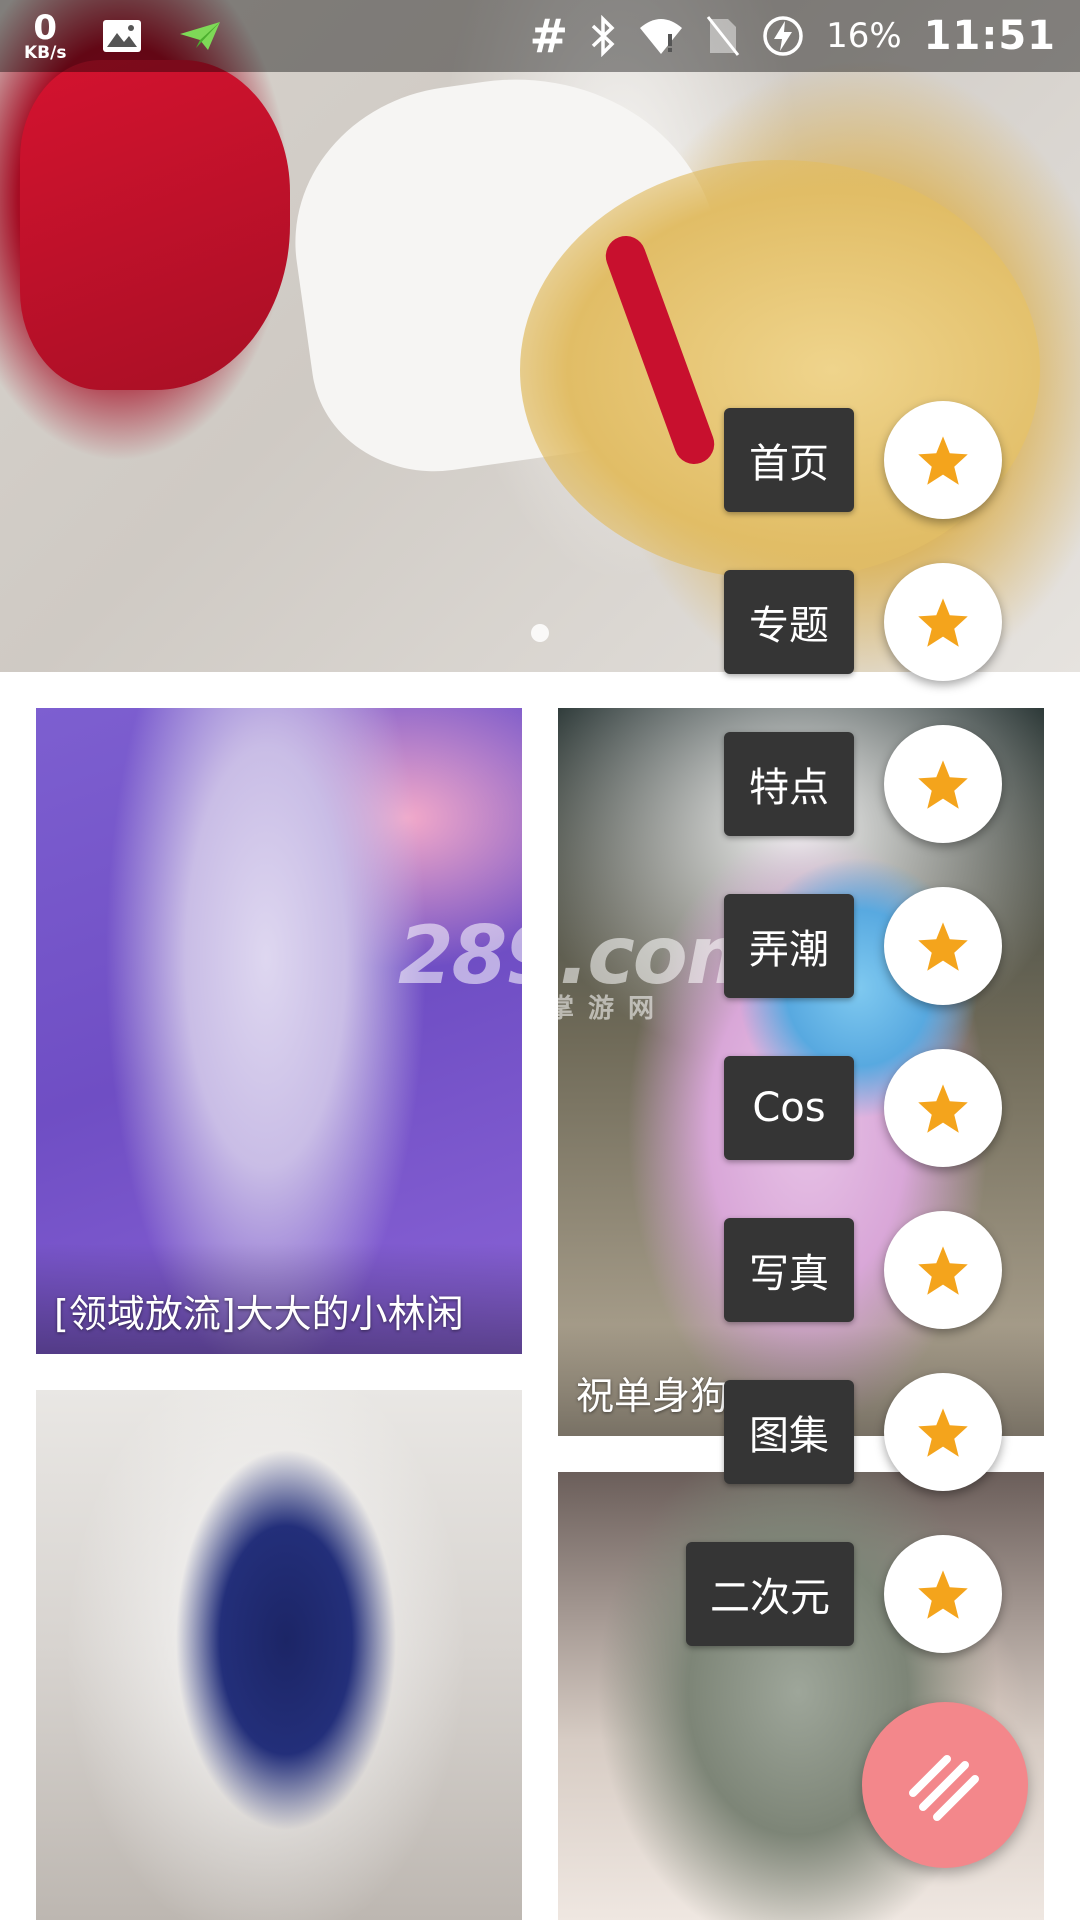 Image resolution: width=1080 pixels, height=1920 pixels. Describe the element at coordinates (789, 784) in the screenshot. I see `speed-dial-label: 特点` at that location.